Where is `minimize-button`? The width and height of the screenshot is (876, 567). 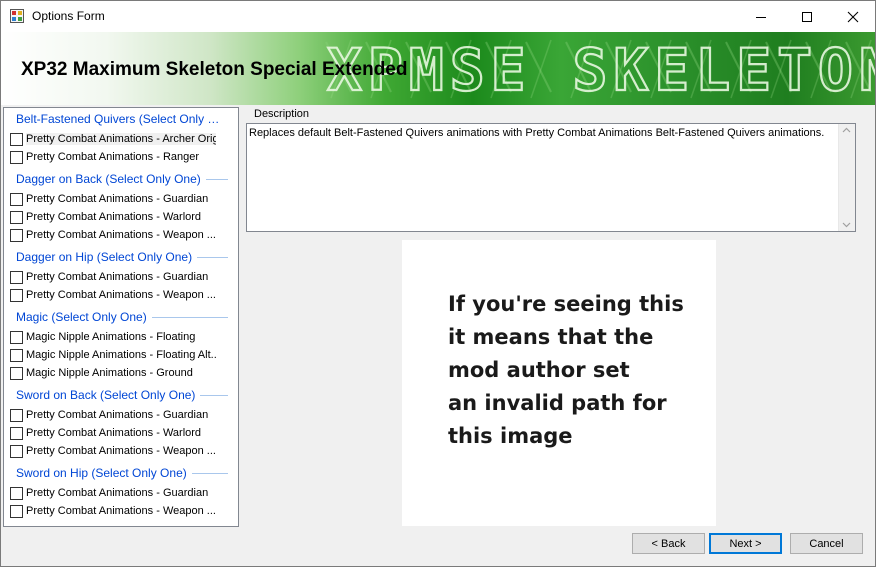
minimize-button is located at coordinates (761, 16).